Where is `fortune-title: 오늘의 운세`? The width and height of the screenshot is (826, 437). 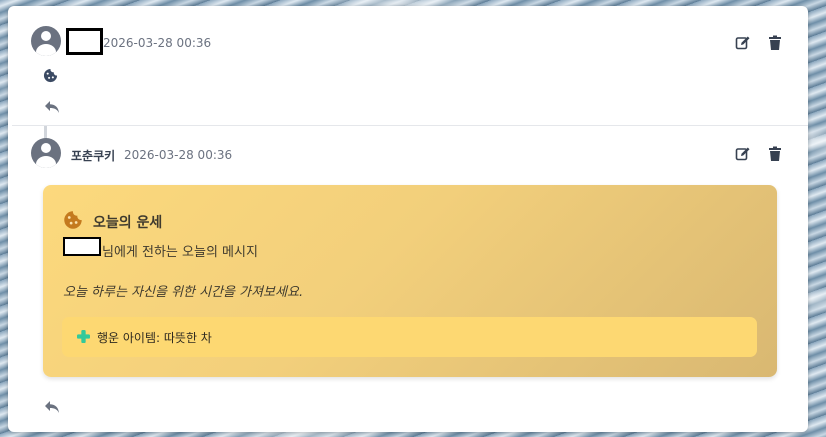 fortune-title: 오늘의 운세 is located at coordinates (128, 223).